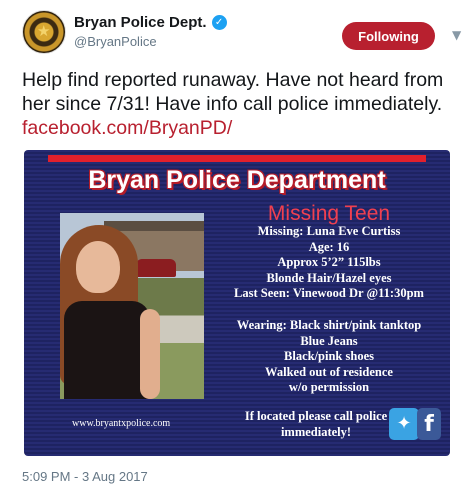 The width and height of the screenshot is (474, 493). I want to click on tweet-link: facebook.com/BryanPD/, so click(127, 128).